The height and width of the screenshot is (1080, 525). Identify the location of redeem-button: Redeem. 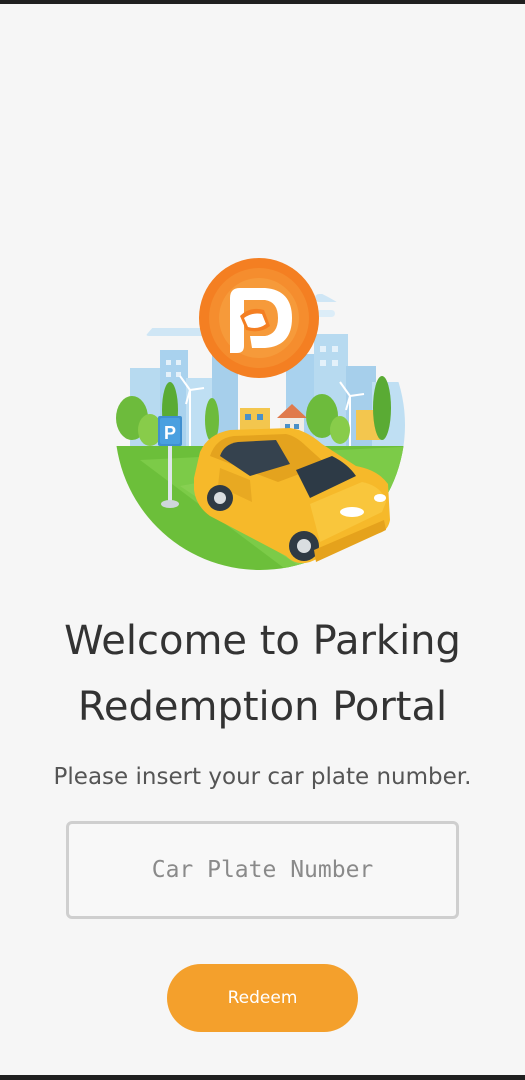
(262, 998).